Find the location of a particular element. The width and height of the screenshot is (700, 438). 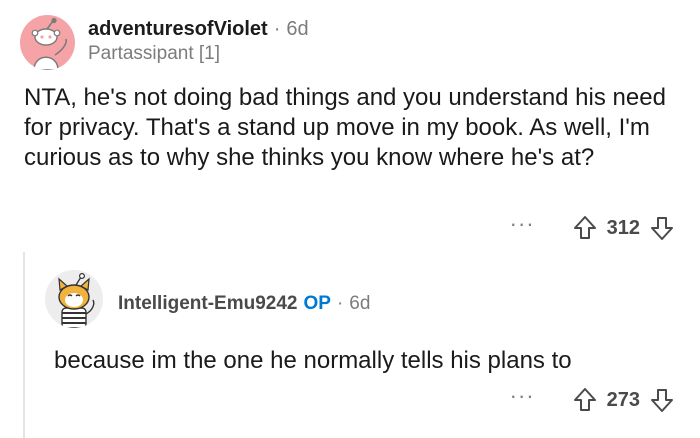

user-flair: Partassipant [1] is located at coordinates (154, 53).